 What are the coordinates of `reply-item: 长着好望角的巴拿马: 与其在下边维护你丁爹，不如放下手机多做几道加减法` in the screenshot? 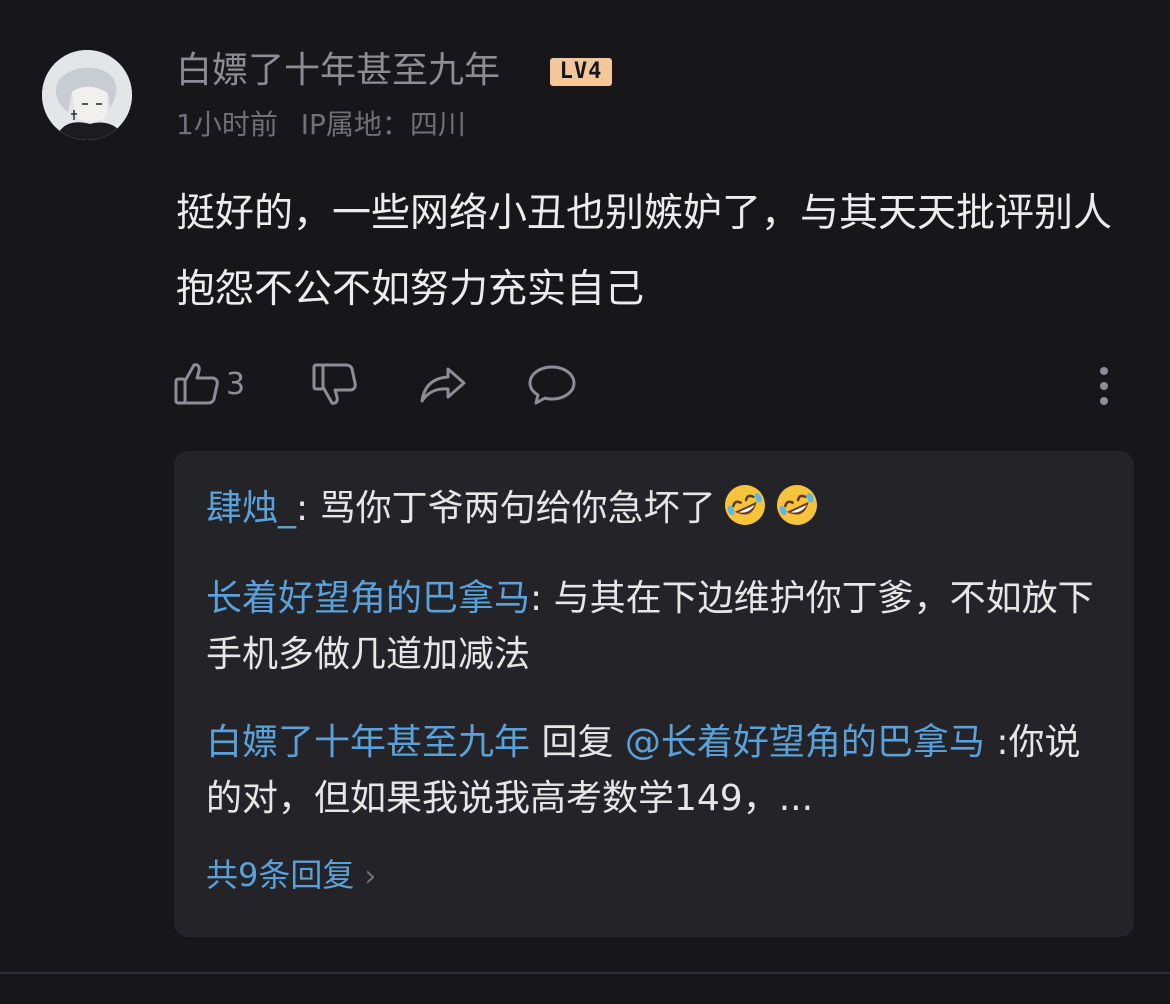 It's located at (651, 627).